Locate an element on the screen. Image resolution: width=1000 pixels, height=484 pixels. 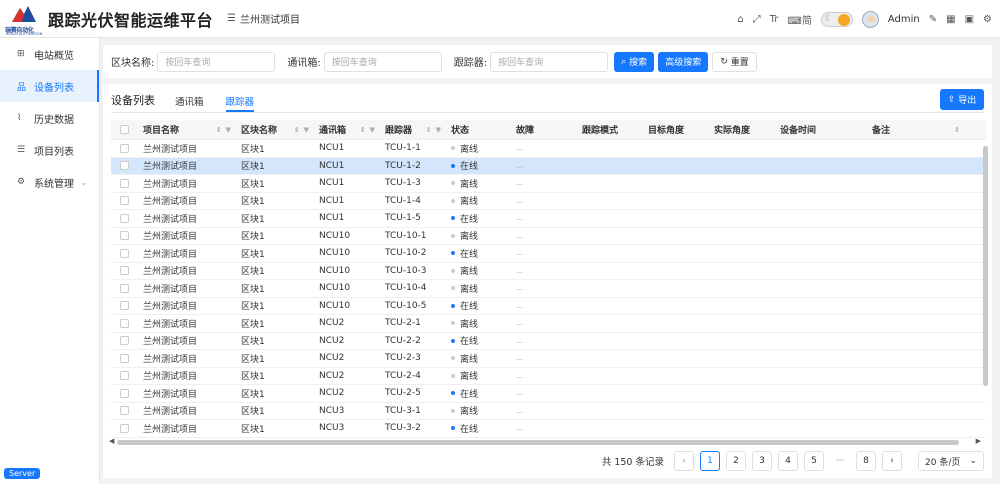
page-size-select: 20 条/页 ⌄ is located at coordinates (951, 461).